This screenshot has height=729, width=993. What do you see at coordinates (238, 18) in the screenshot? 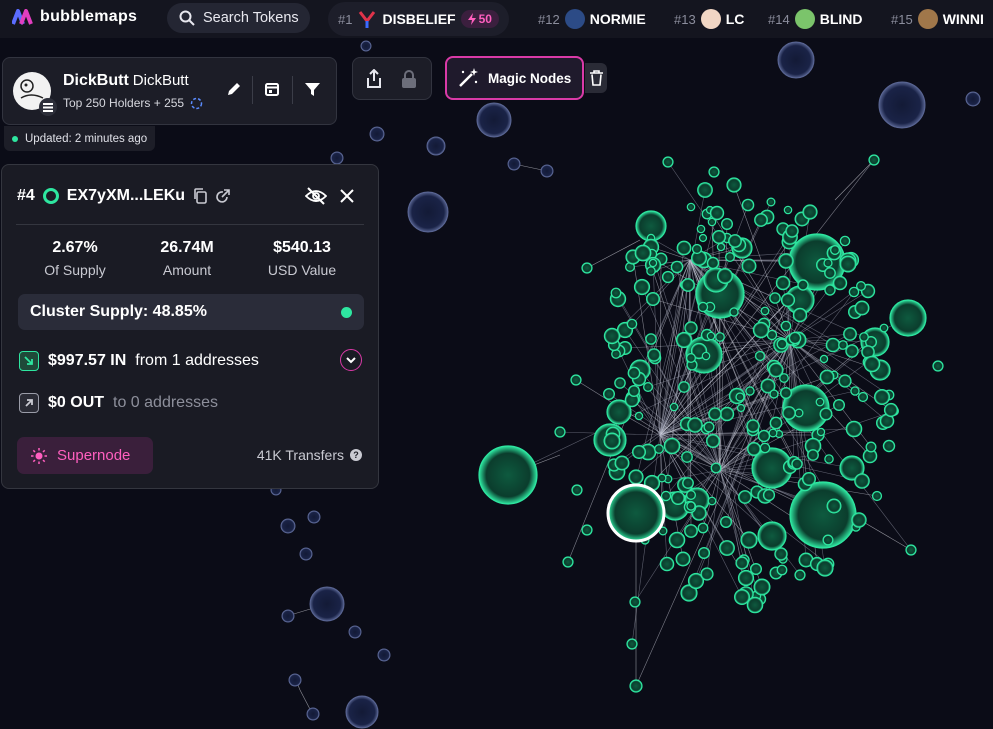
I see `search-tokens-button: Search Tokens` at bounding box center [238, 18].